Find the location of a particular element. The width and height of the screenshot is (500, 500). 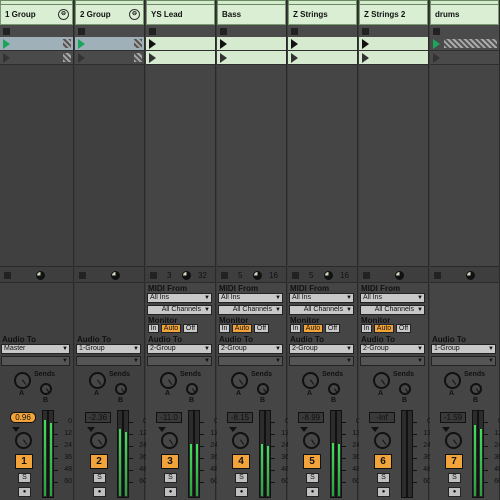

audio-to-select: Master is located at coordinates (35, 349).